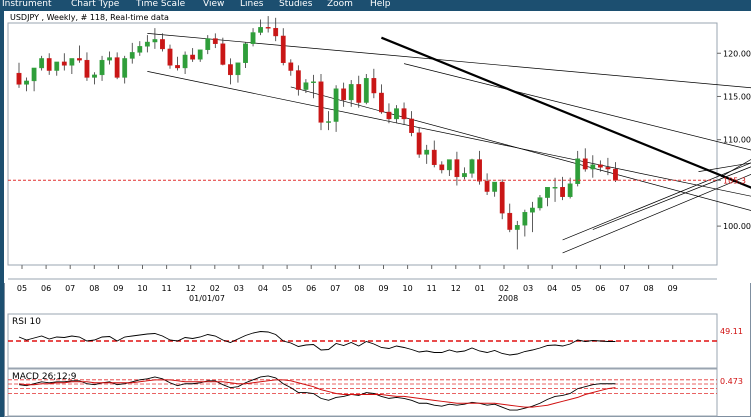 The width and height of the screenshot is (751, 417). I want to click on menu-view: View, so click(213, 5).